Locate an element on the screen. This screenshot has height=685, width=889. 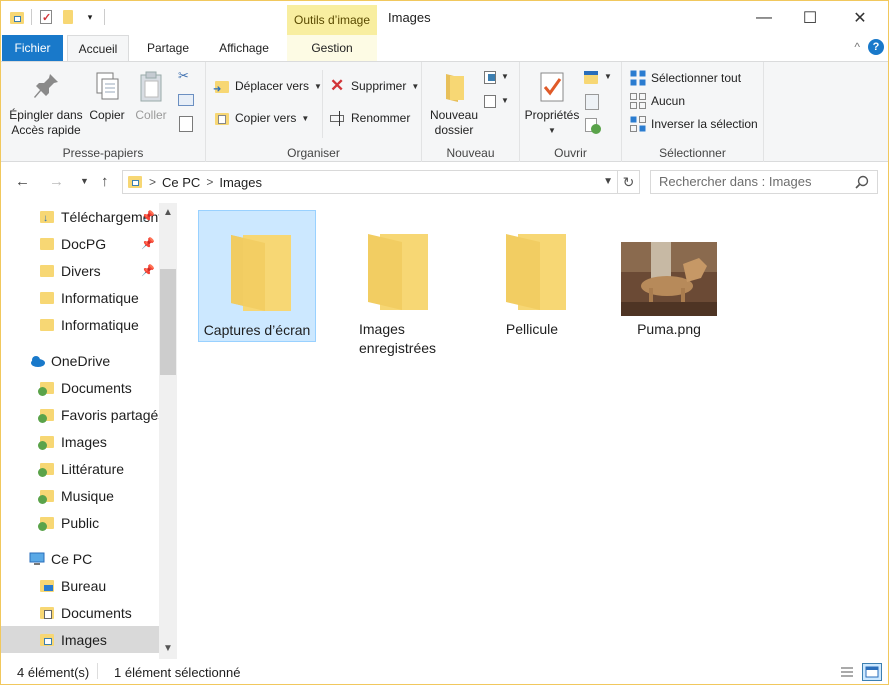
properties-icon: ✓ is located at coordinates (46, 17).